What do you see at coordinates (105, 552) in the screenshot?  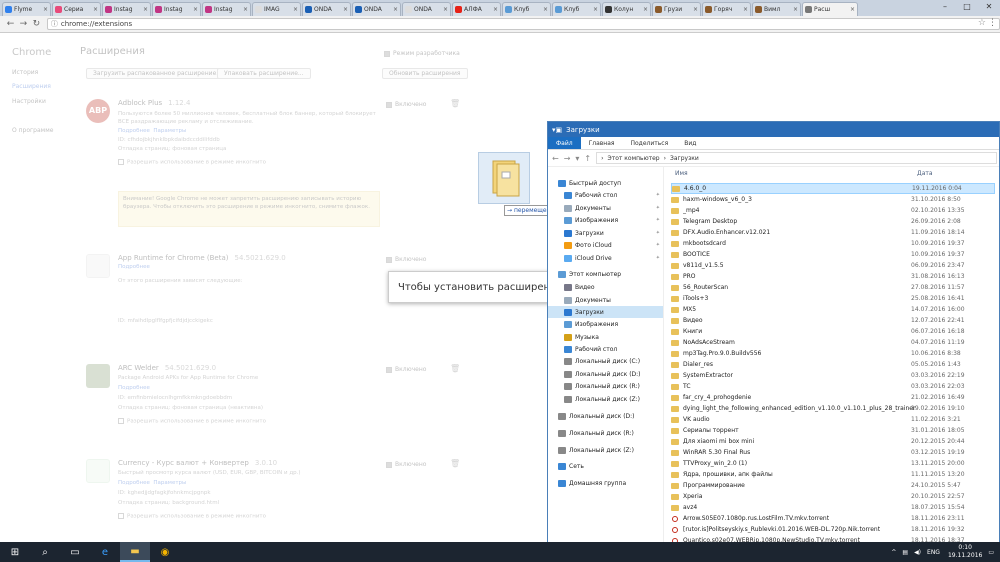 I see `edge-icon: e` at bounding box center [105, 552].